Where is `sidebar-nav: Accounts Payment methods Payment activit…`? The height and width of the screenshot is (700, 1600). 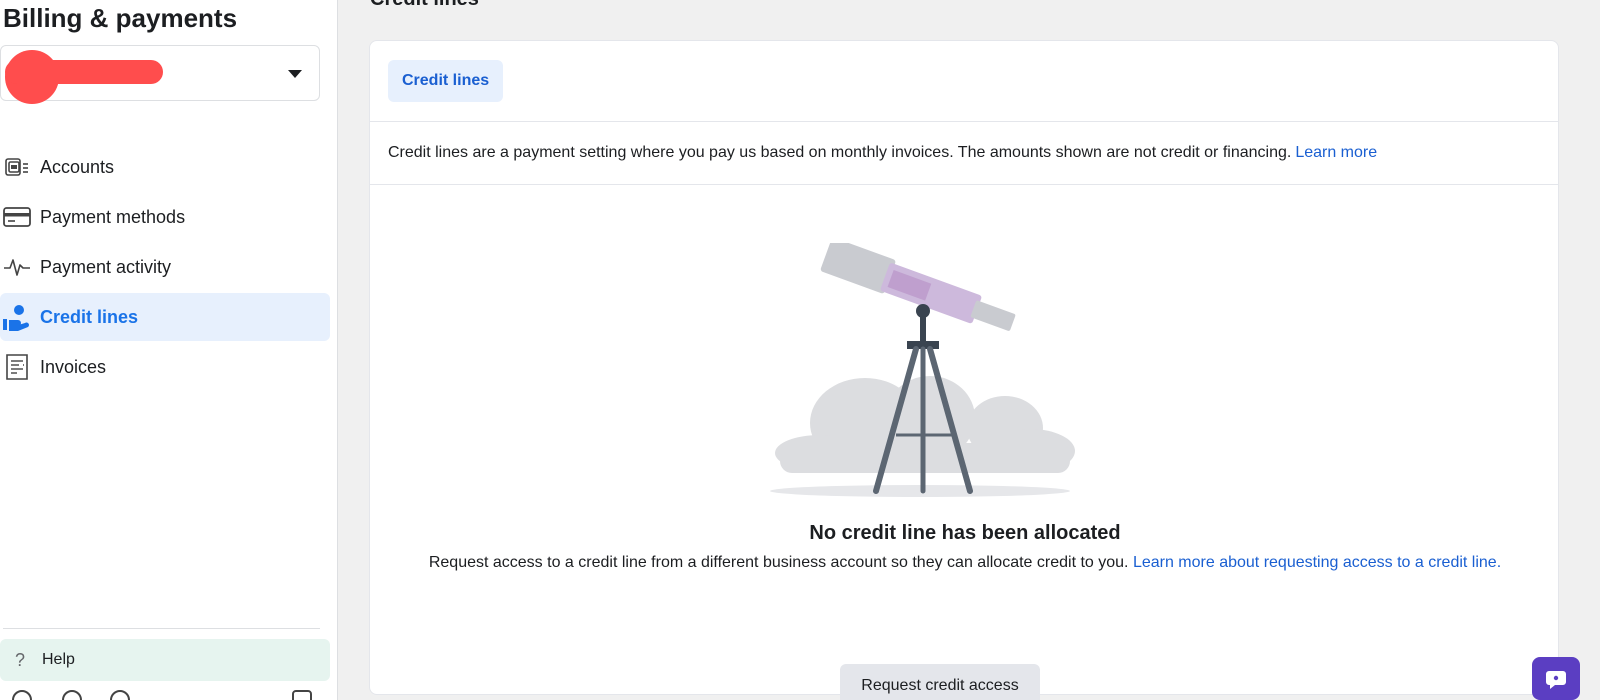
sidebar-nav: Accounts Payment methods Payment activit… is located at coordinates (165, 268).